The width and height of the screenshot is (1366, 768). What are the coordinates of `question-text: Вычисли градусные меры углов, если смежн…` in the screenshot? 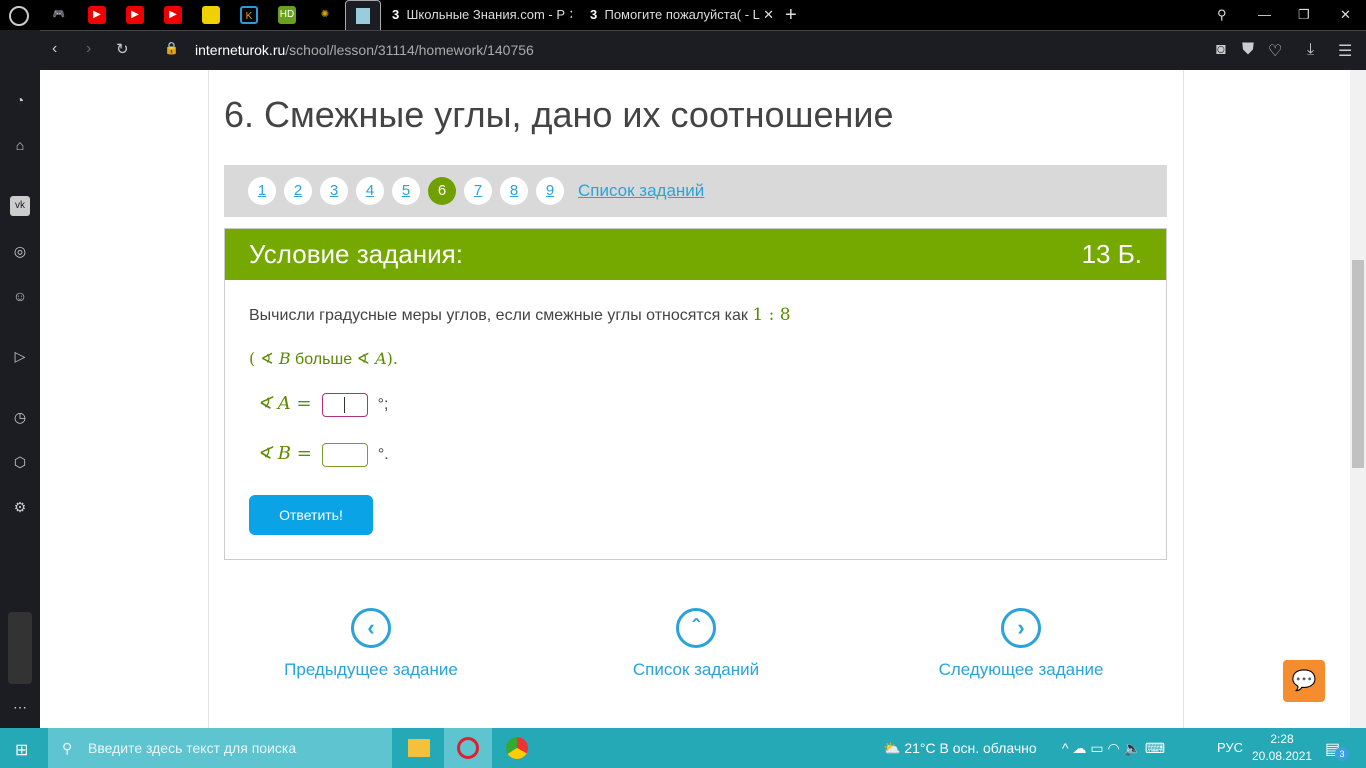 It's located at (520, 315).